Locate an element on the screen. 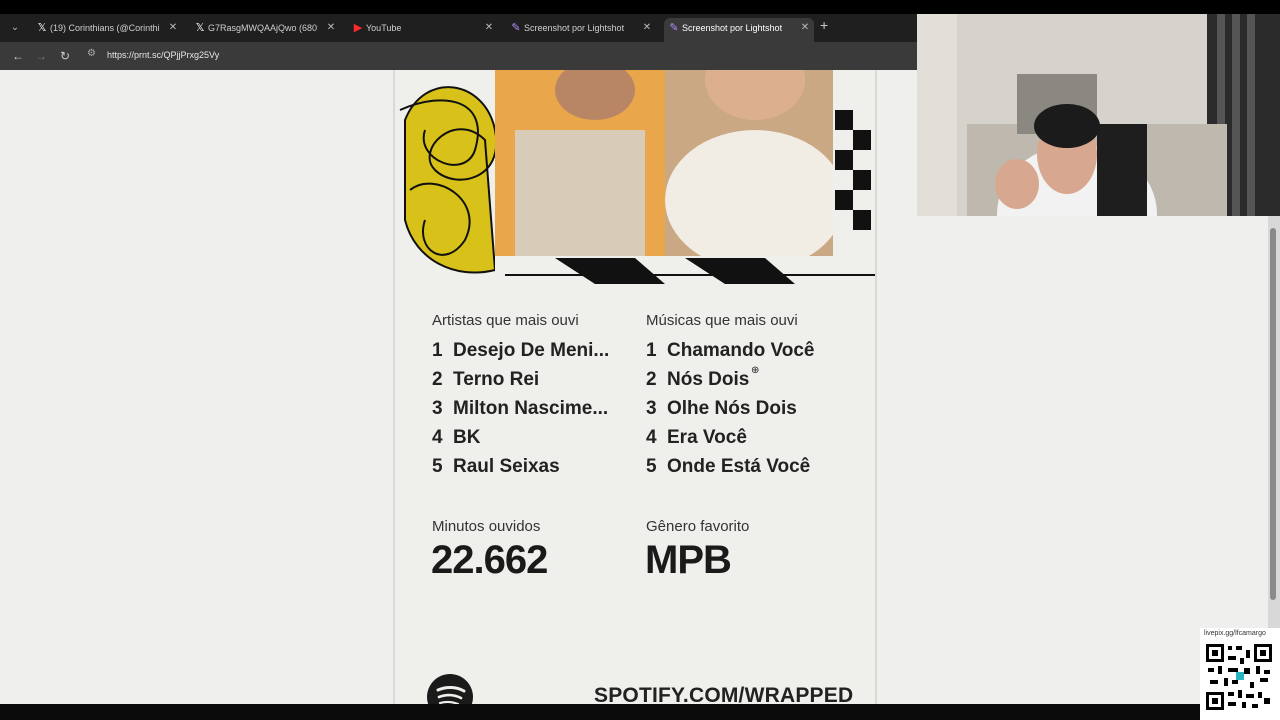 The width and height of the screenshot is (1280, 720). qr-caption: livepix.gg/lfcamargo is located at coordinates (1235, 633).